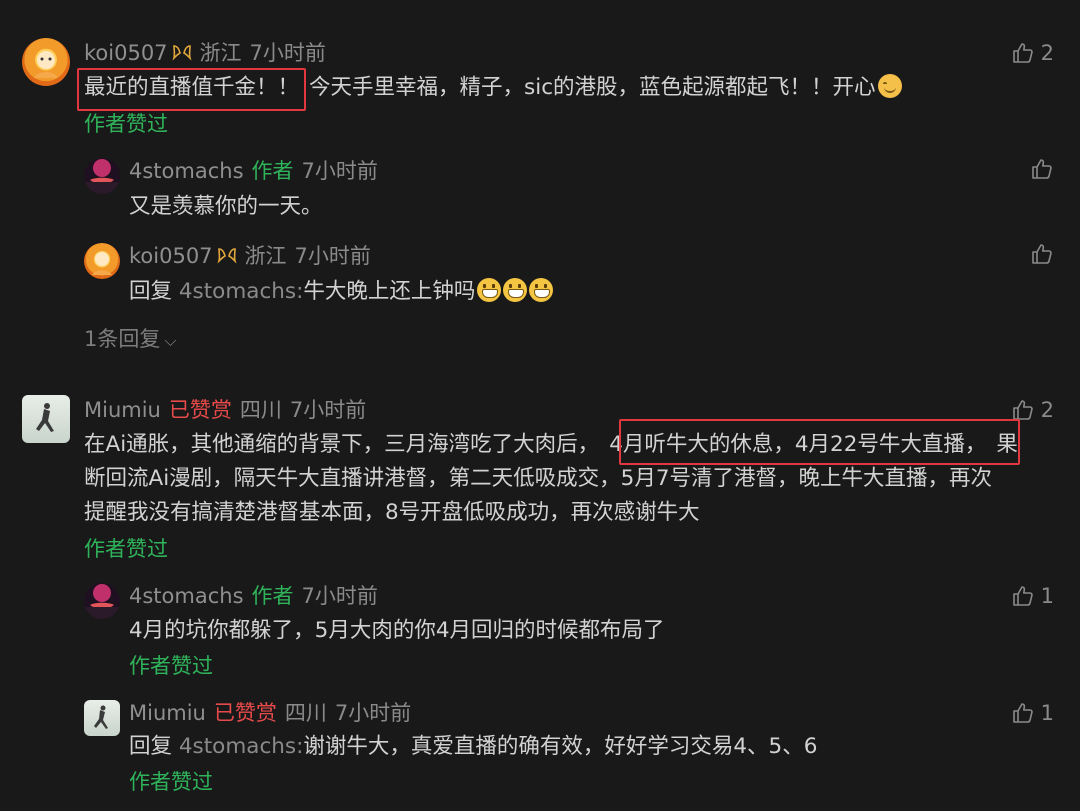 The width and height of the screenshot is (1080, 811). Describe the element at coordinates (889, 86) in the screenshot. I see `smile-emoji-icon` at that location.